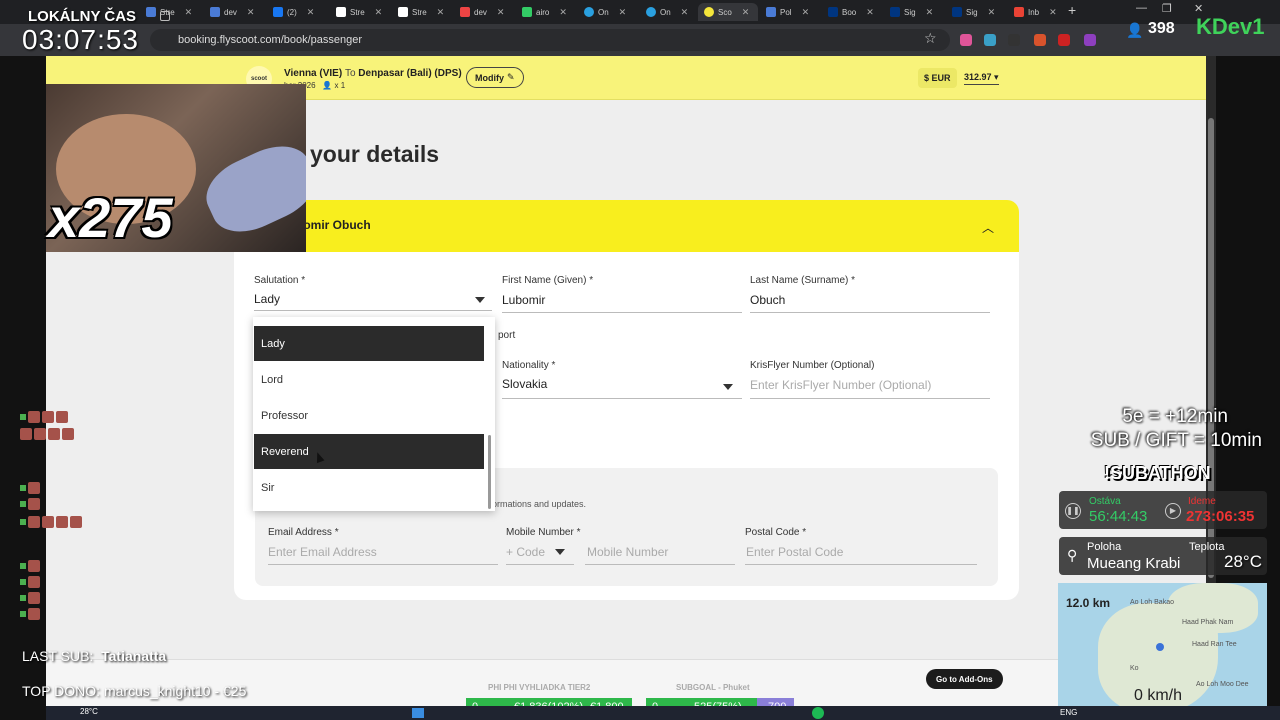  Describe the element at coordinates (290, 12) in the screenshot. I see `browser-tab: (2) ✕` at that location.